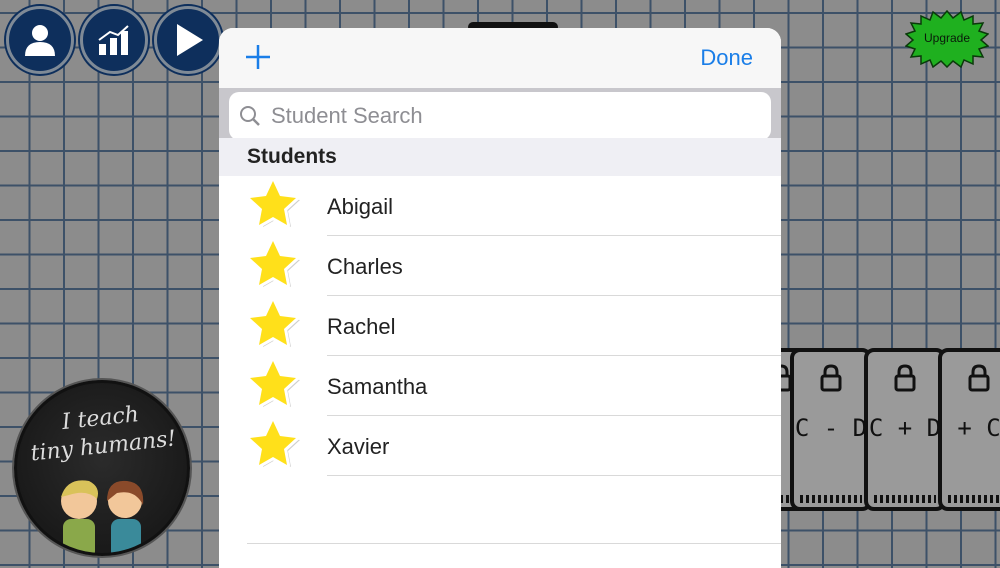 The image size is (1000, 568). What do you see at coordinates (500, 446) in the screenshot?
I see `student-row-xavier: Xavier` at bounding box center [500, 446].